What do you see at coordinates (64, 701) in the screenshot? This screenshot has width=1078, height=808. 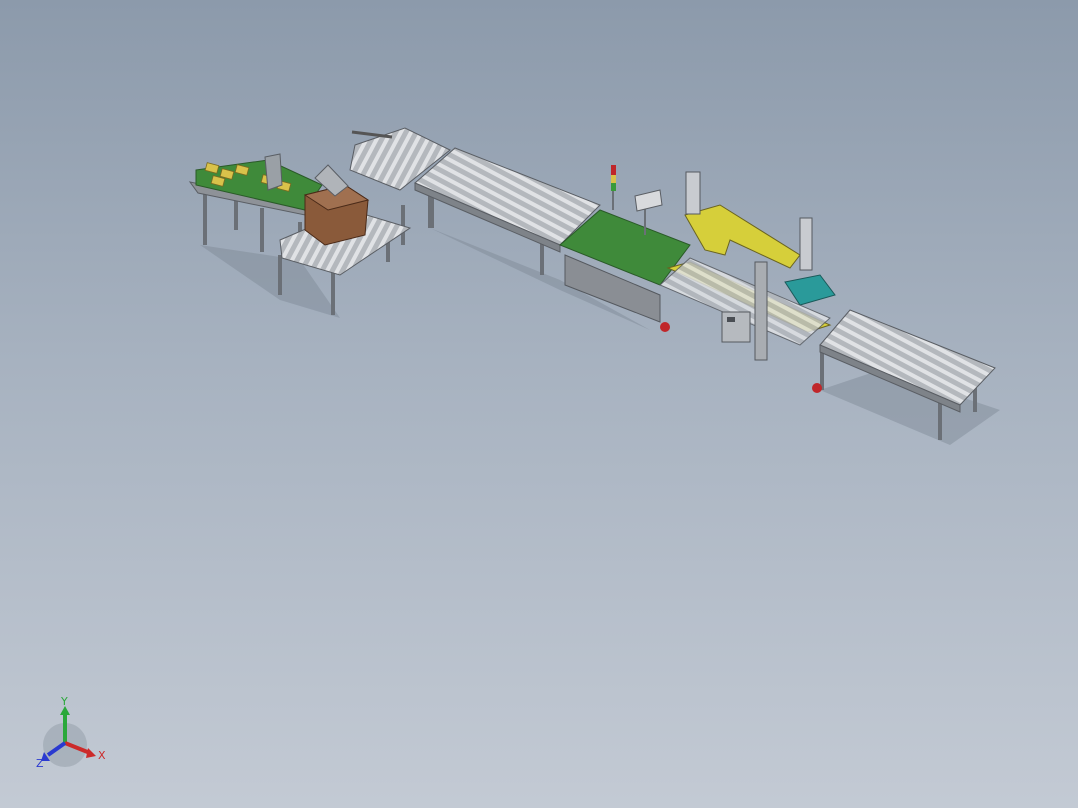 I see `y-axis-label: Y` at bounding box center [64, 701].